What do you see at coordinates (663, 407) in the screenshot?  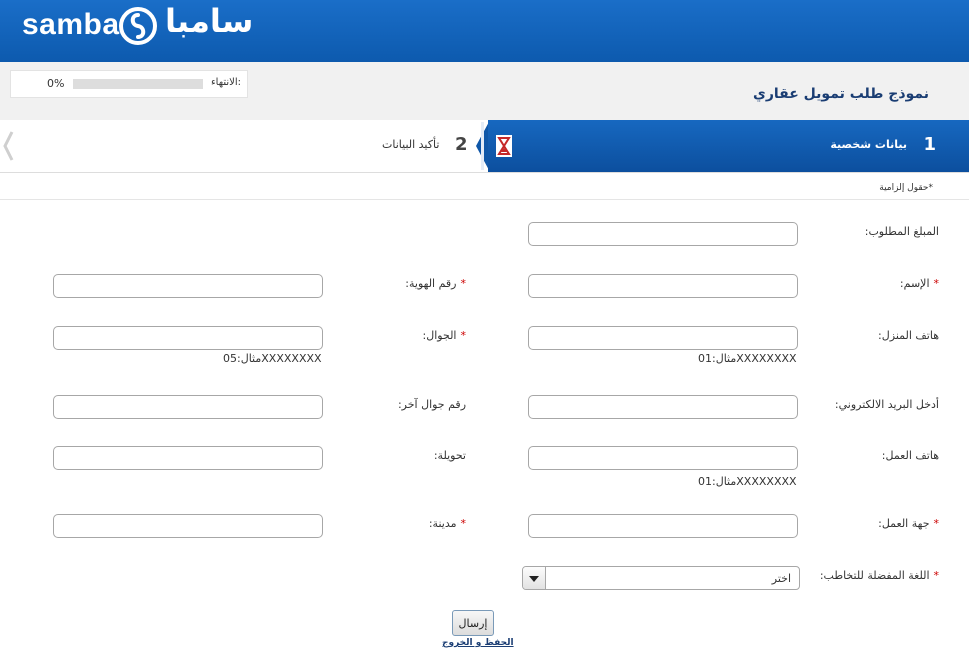 I see `email-input` at bounding box center [663, 407].